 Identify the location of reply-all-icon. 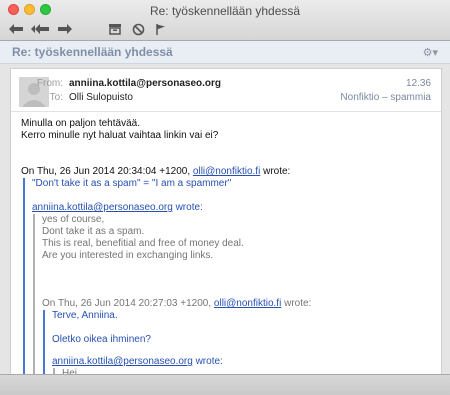
(40, 29).